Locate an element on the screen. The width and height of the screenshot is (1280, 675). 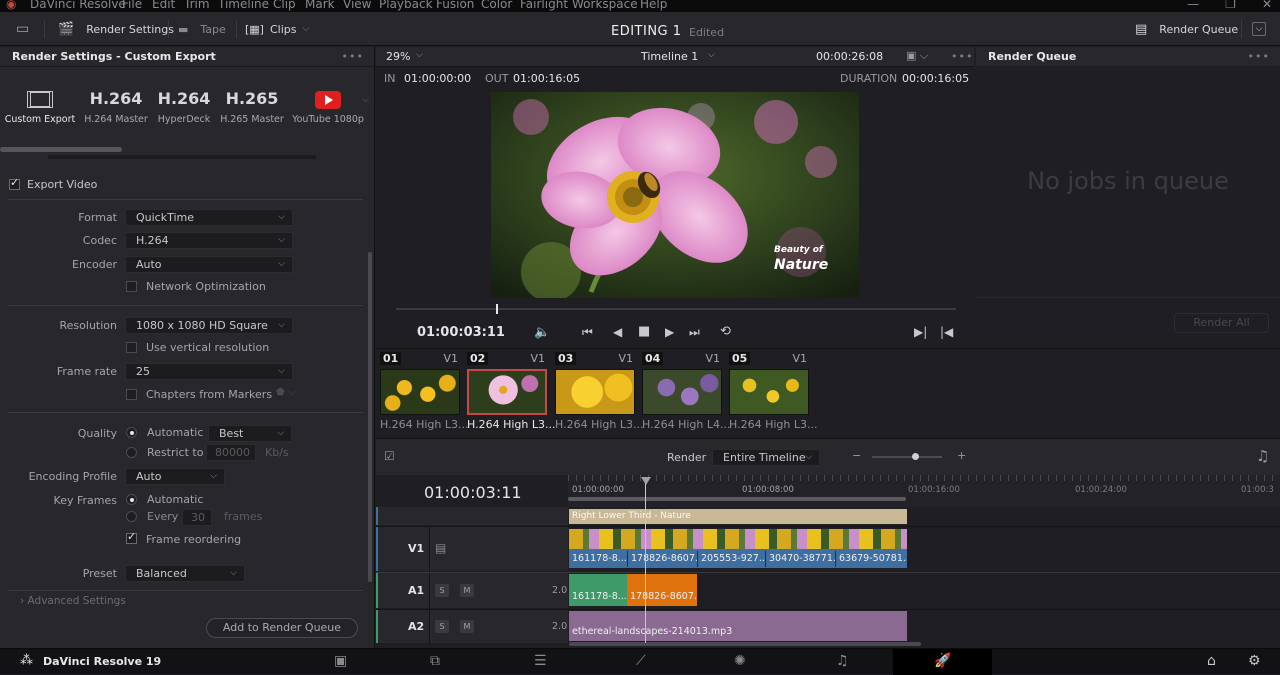
menu-fairlight: Fairlight is located at coordinates (544, 5).